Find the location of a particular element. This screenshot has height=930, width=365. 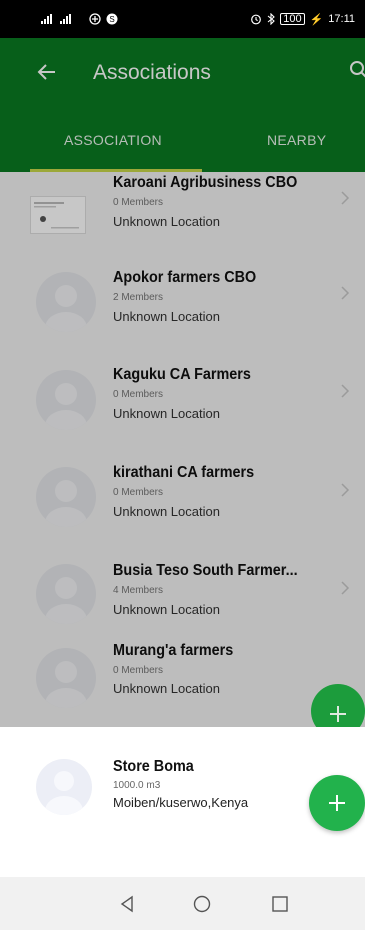

charging-icon: ⚡ is located at coordinates (316, 19).